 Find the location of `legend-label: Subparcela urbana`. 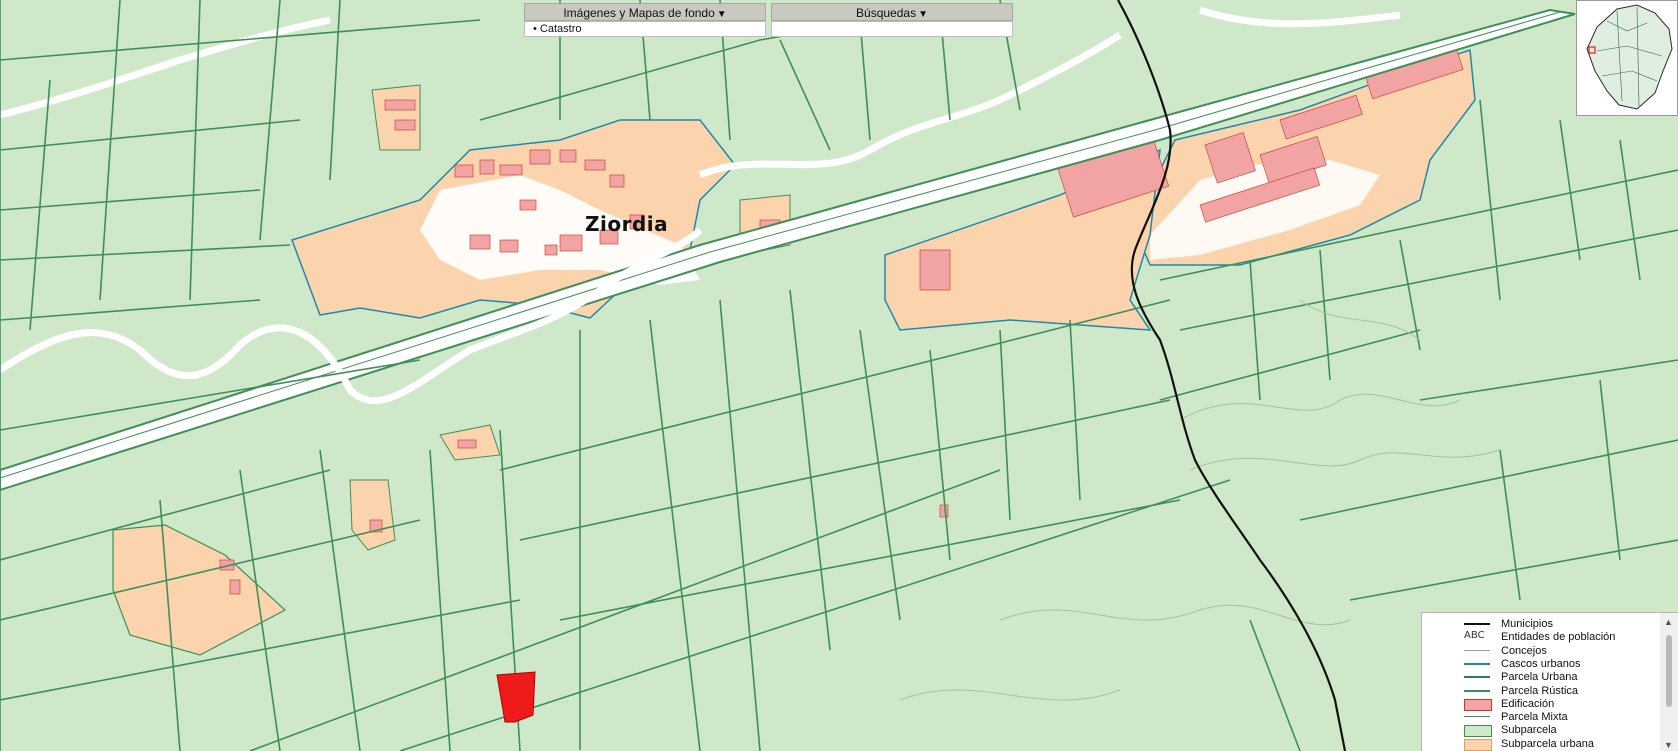

legend-label: Subparcela urbana is located at coordinates (1547, 743).